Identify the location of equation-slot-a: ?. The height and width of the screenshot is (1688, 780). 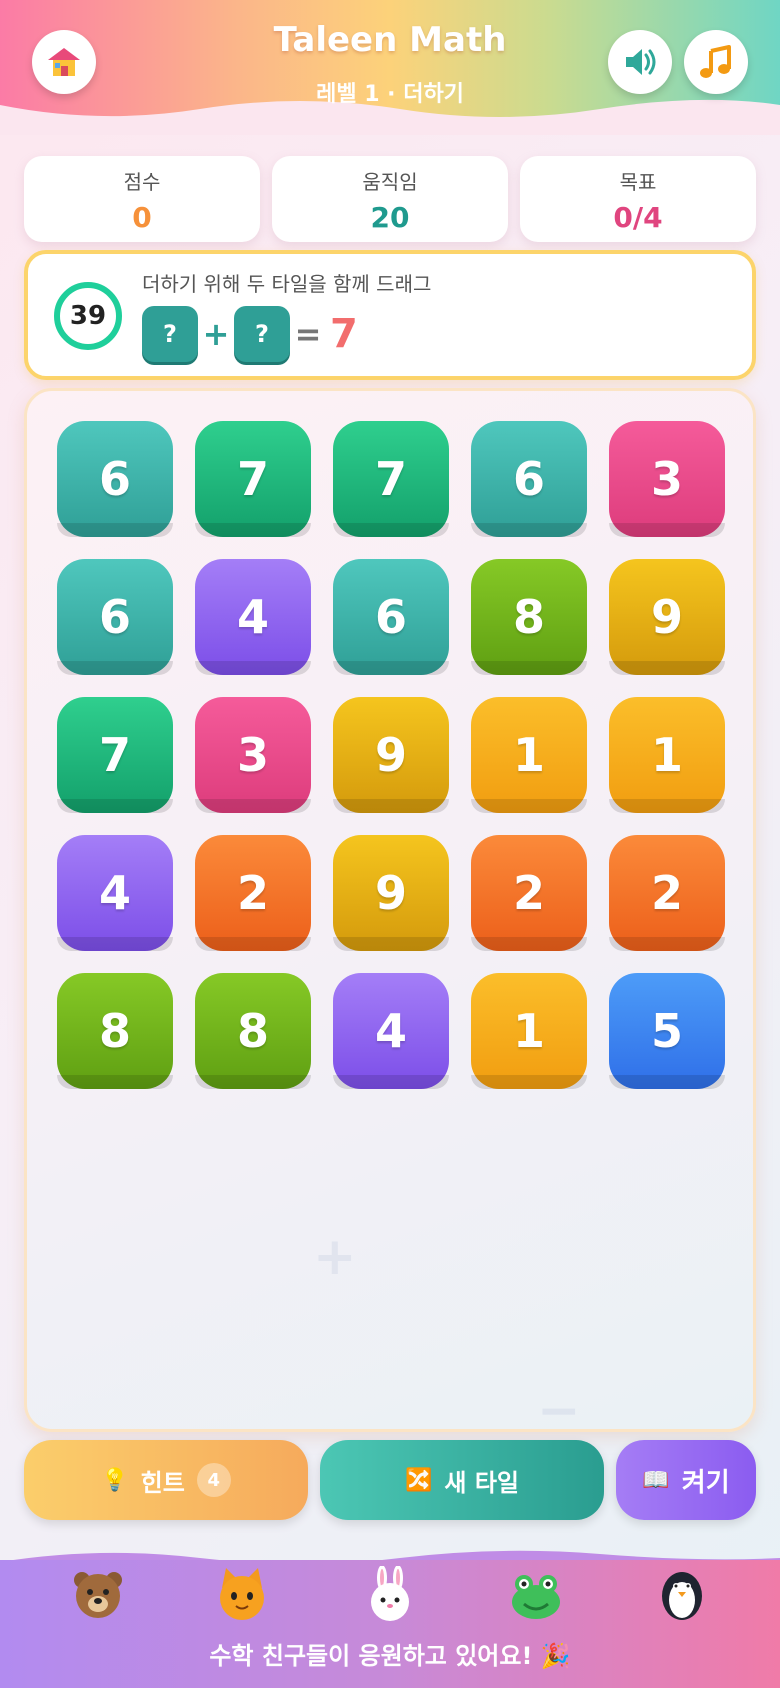
(170, 334).